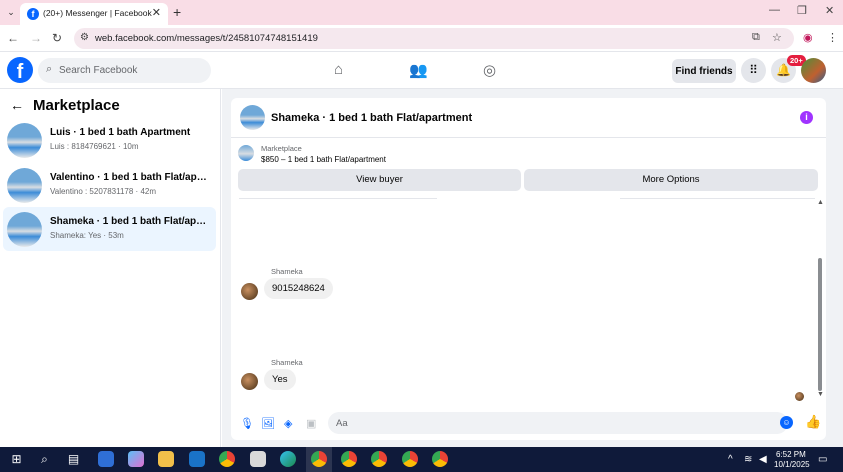  What do you see at coordinates (36, 38) in the screenshot?
I see `forward-icon: →` at bounding box center [36, 38].